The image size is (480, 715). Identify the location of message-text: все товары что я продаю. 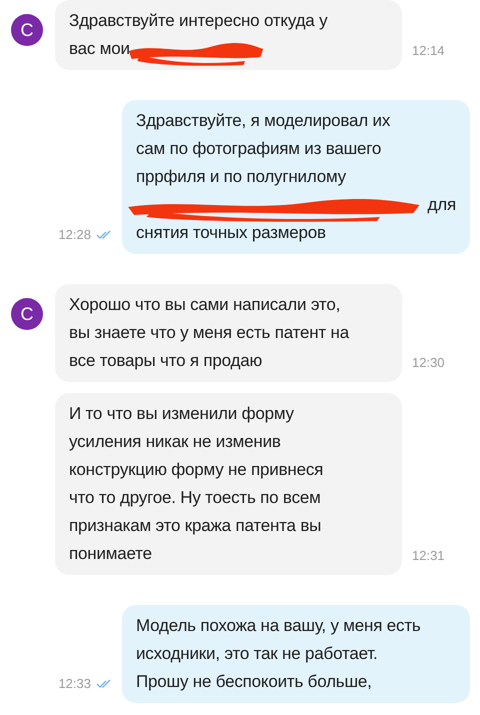
(165, 361).